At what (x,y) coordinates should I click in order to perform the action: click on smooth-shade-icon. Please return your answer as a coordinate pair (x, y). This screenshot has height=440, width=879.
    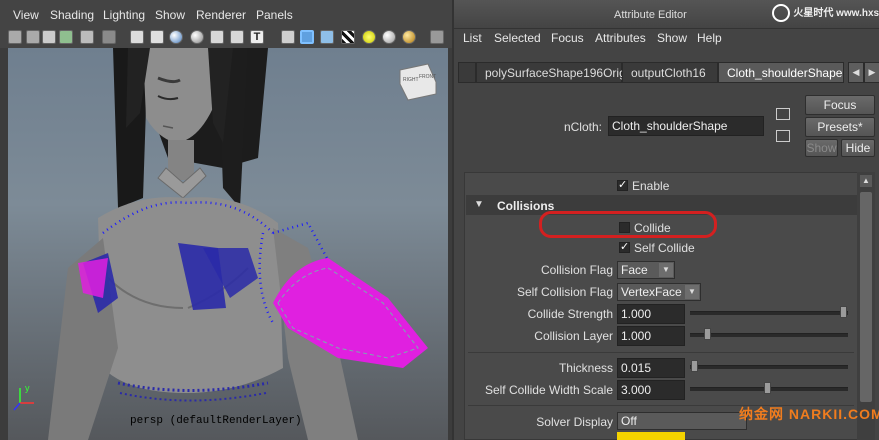
    Looking at the image, I should click on (157, 37).